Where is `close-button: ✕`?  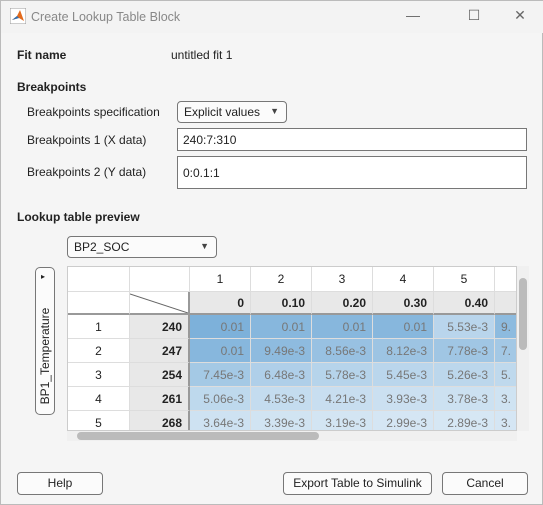 close-button: ✕ is located at coordinates (520, 17).